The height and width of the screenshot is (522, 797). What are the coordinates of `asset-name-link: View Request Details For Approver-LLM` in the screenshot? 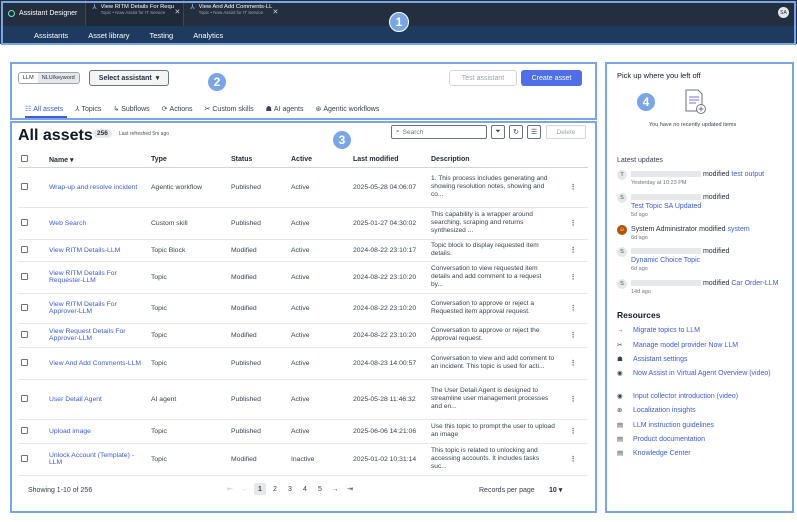 It's located at (97, 335).